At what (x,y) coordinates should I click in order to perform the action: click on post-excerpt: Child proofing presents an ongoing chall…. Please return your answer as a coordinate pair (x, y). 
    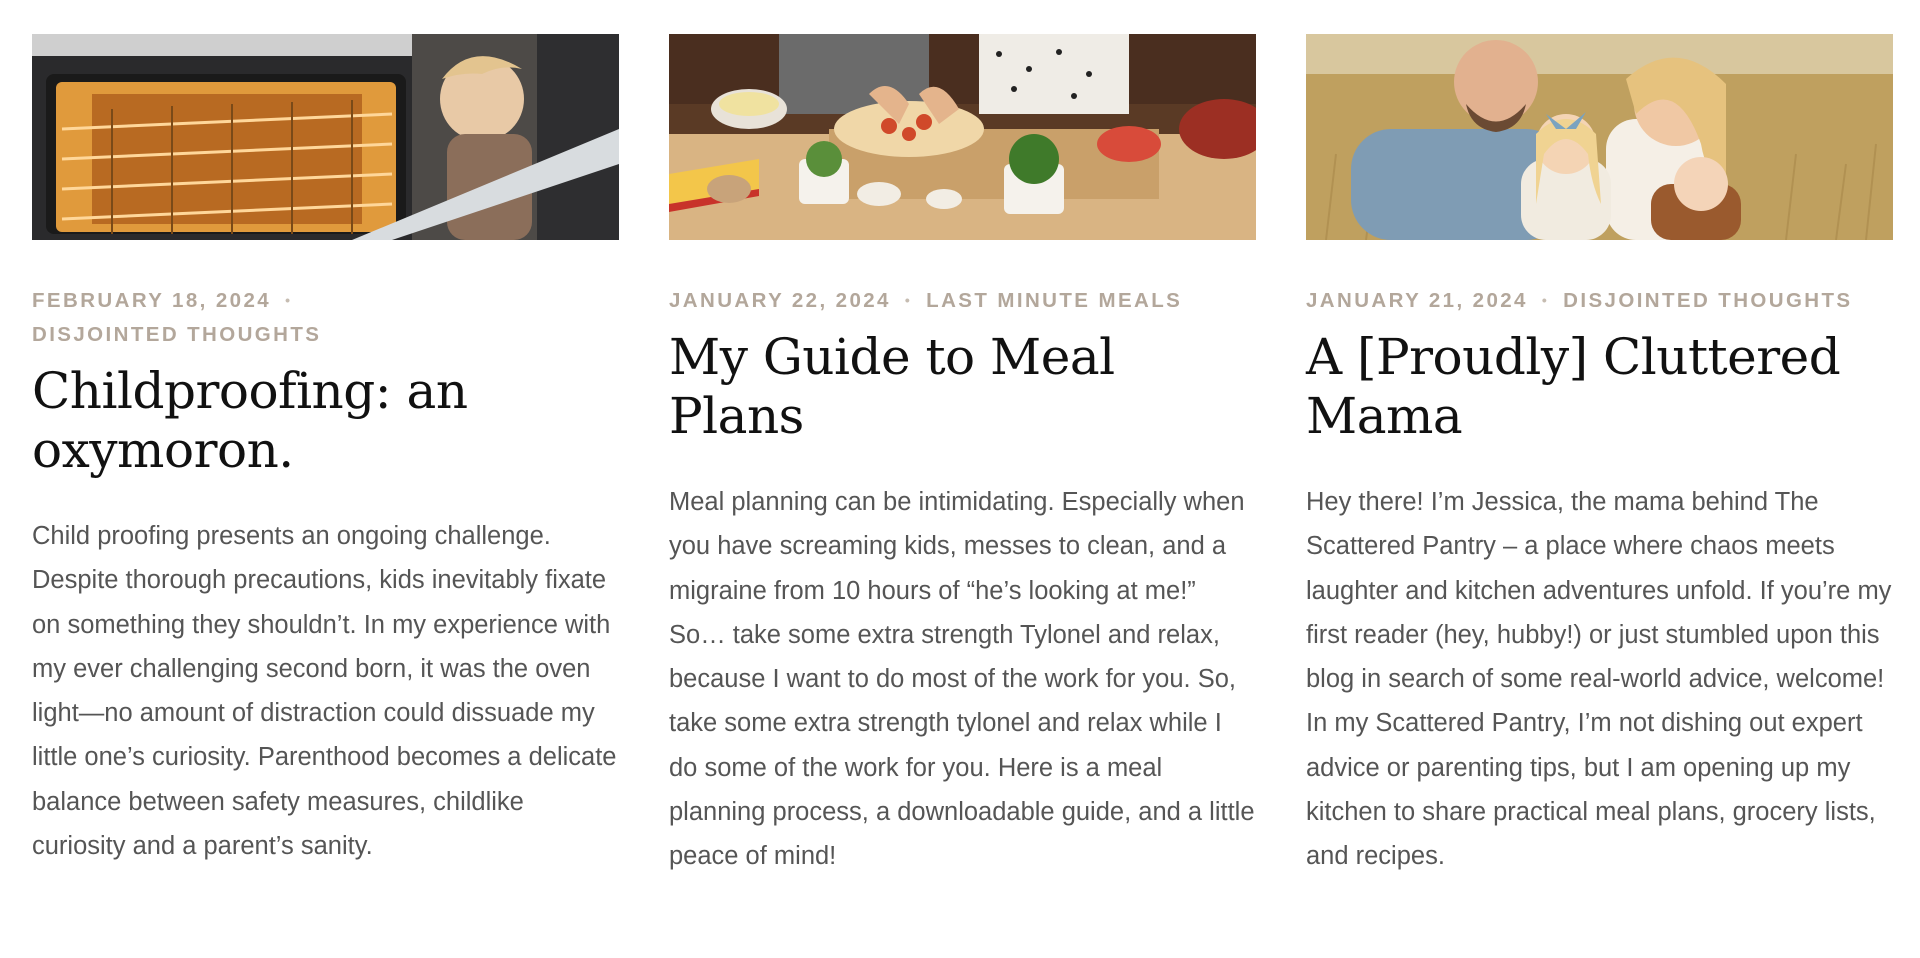
    Looking at the image, I should click on (324, 691).